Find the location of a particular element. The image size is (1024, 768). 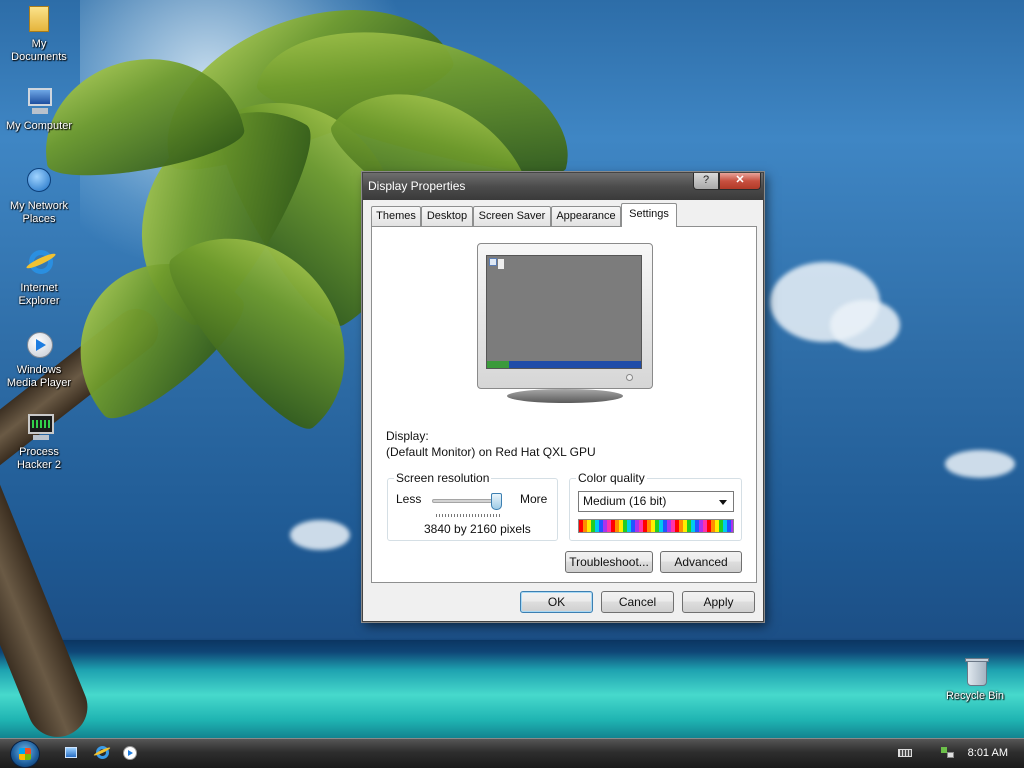

desktop-icon-recycle-bin: Recycle Bin is located at coordinates (975, 679).